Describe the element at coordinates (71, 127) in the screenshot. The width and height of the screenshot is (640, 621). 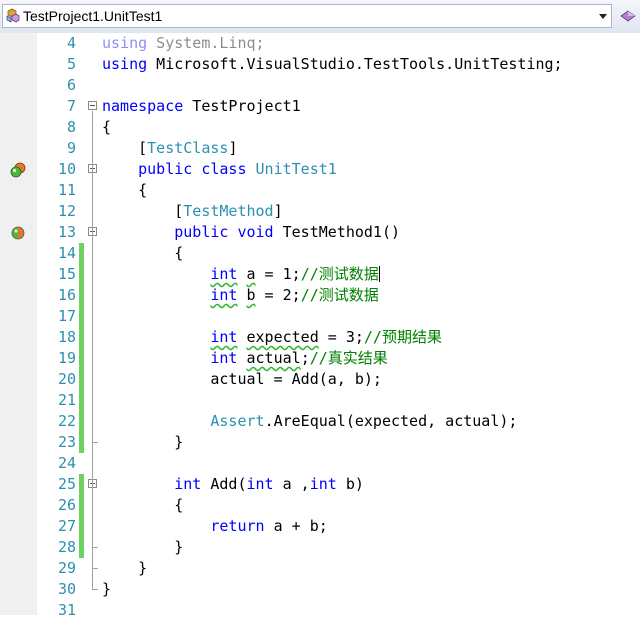
I see `line-number: 8` at that location.